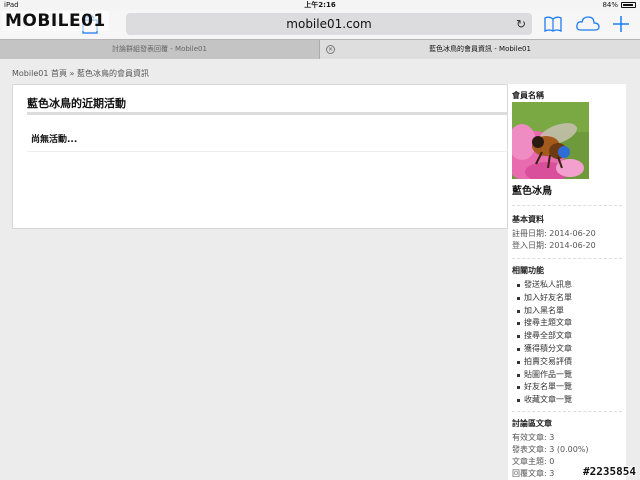 The width and height of the screenshot is (640, 480). Describe the element at coordinates (533, 473) in the screenshot. I see `reply-count: 回覆文章: 3` at that location.